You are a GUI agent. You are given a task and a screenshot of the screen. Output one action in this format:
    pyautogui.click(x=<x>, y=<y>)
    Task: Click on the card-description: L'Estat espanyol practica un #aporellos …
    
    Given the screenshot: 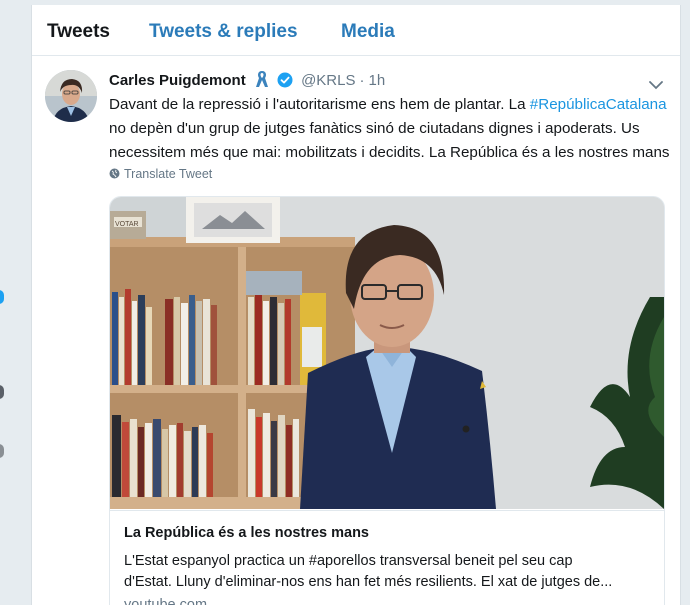 What is the action you would take?
    pyautogui.click(x=389, y=572)
    